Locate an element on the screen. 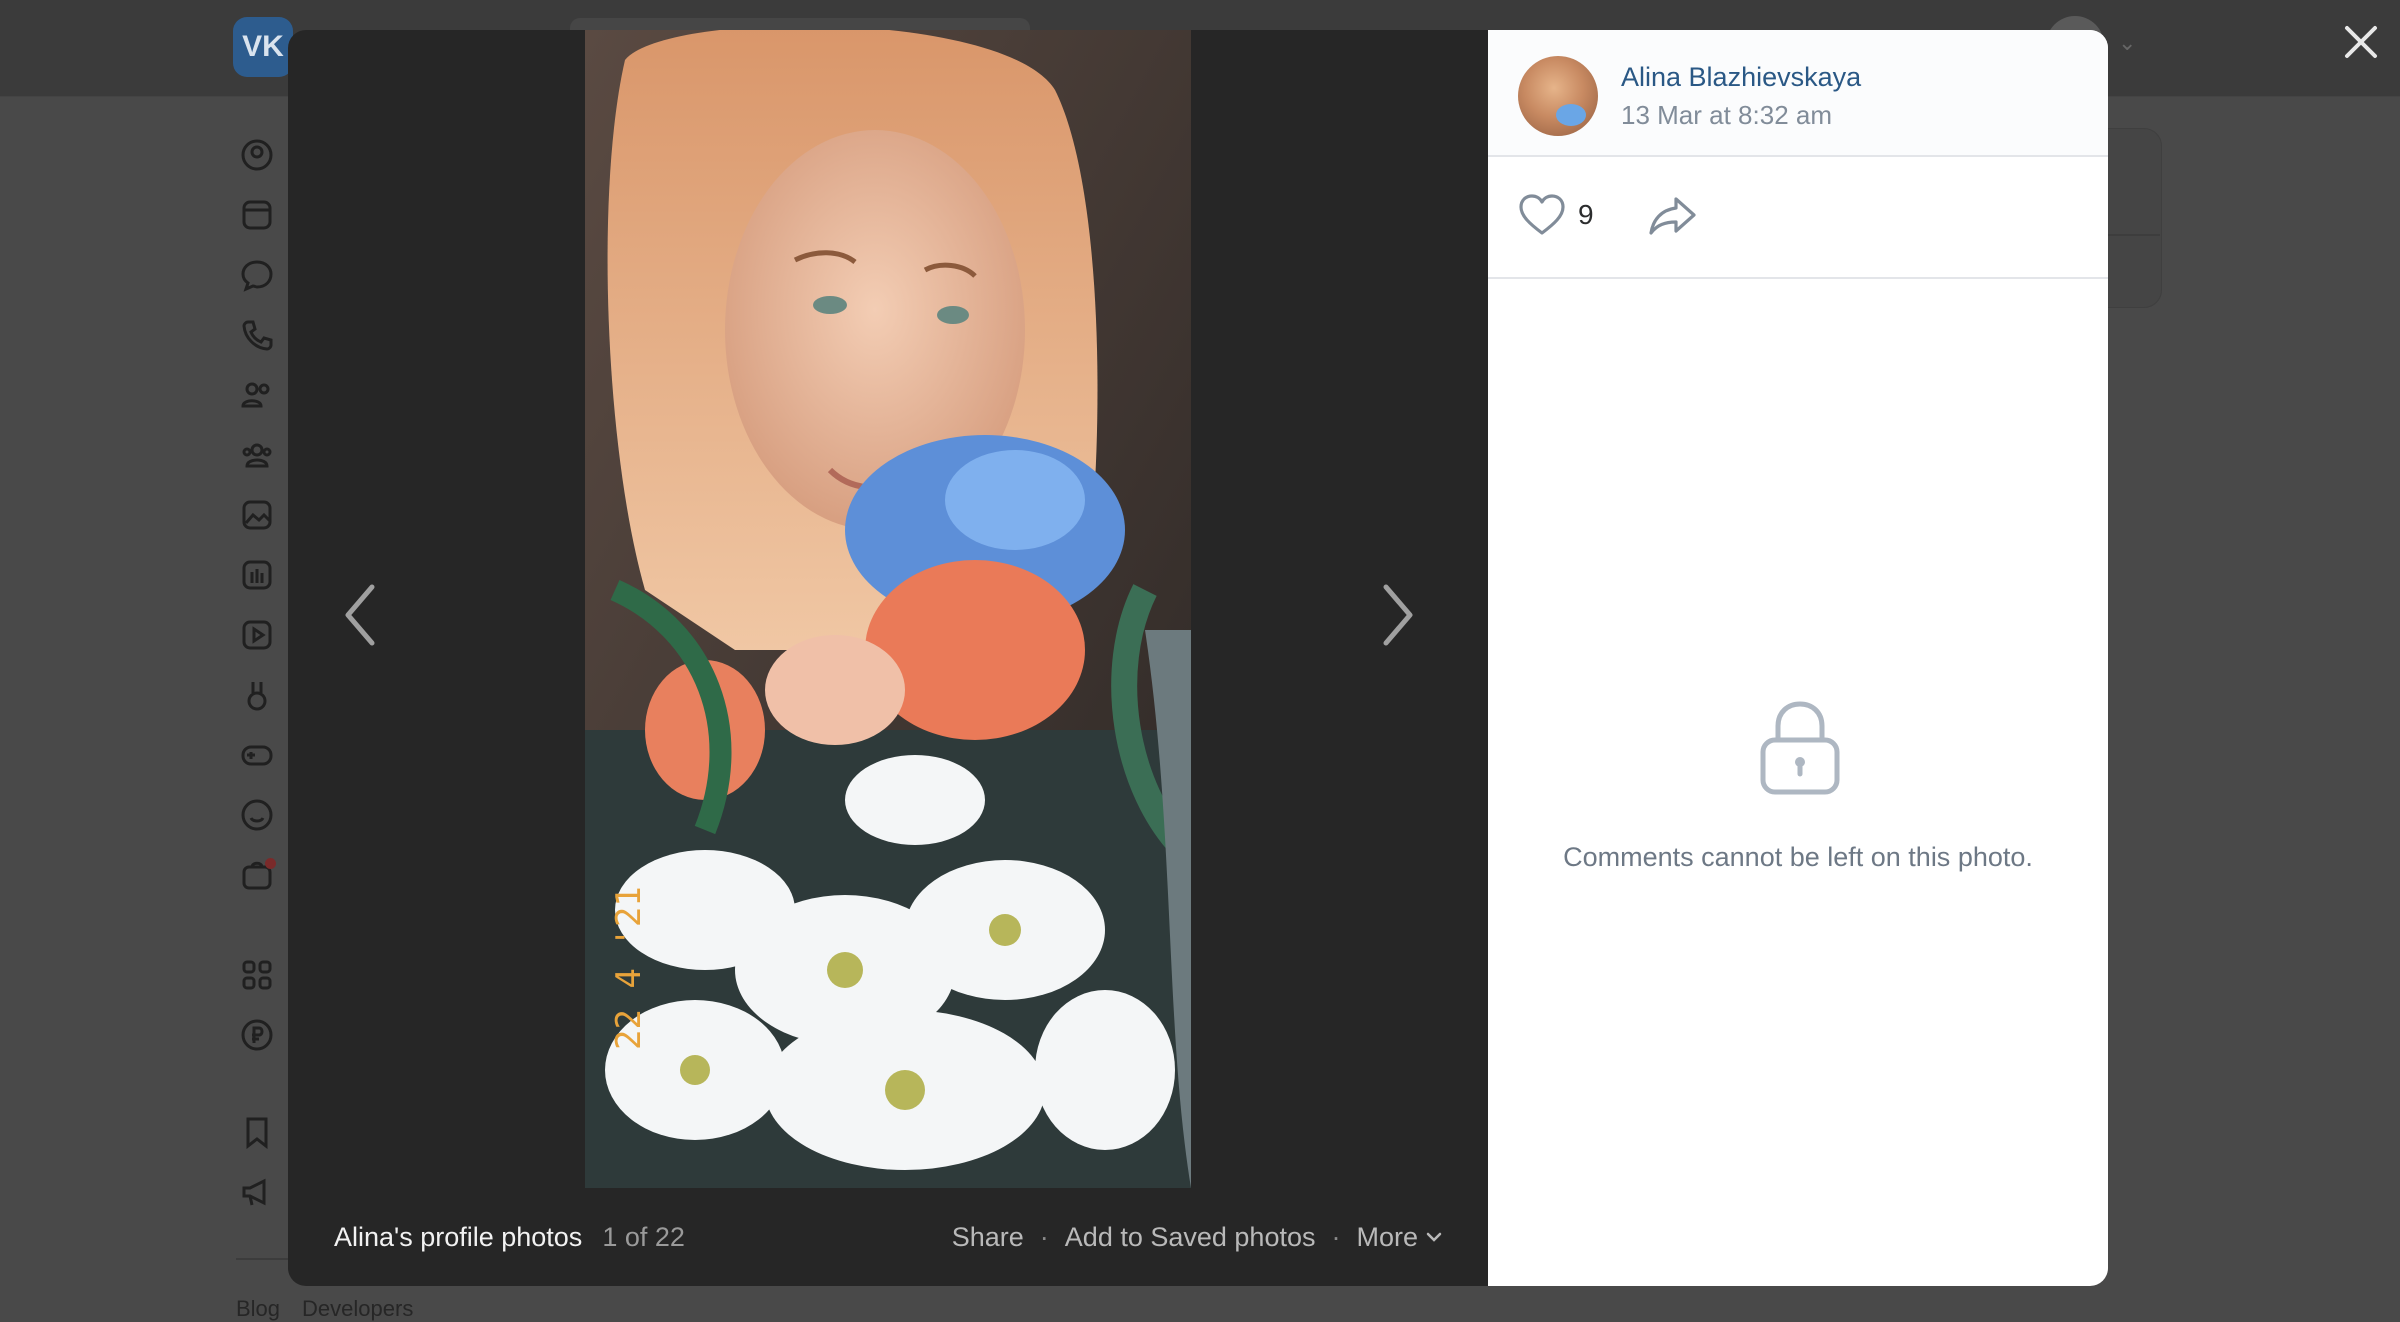  footer-link-blog: Blog is located at coordinates (258, 1308).